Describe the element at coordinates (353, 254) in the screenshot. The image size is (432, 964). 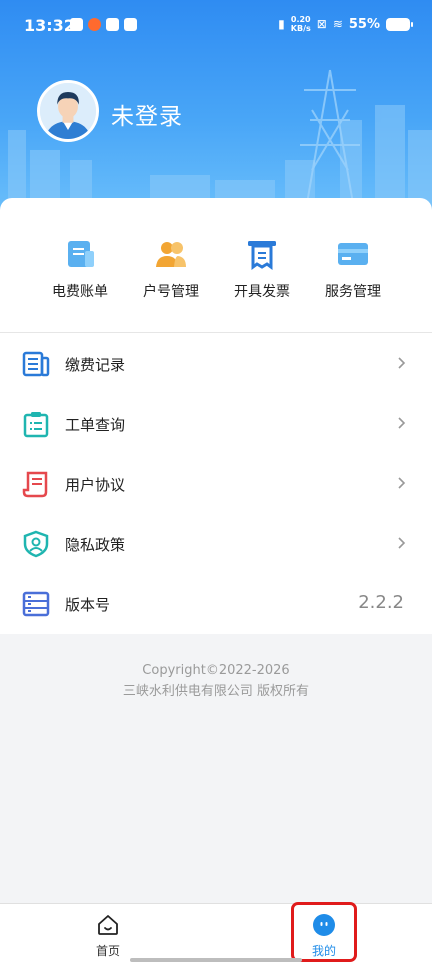
I see `card-icon` at that location.